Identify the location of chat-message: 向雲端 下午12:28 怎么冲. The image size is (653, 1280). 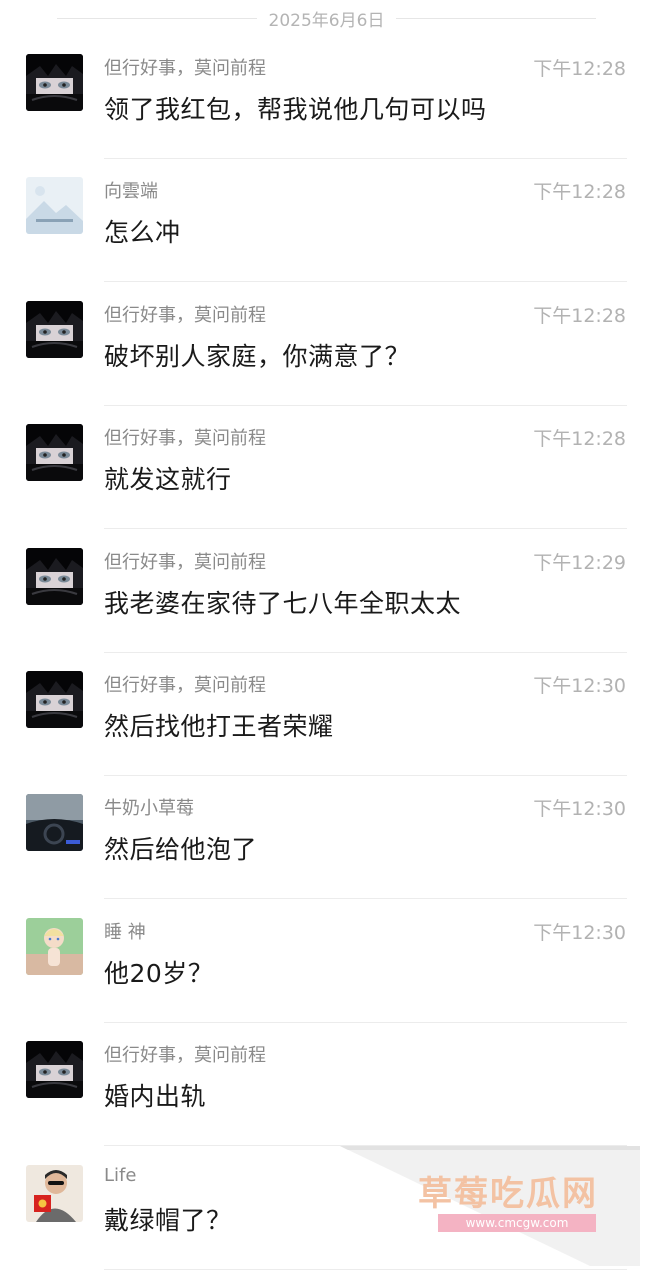
(326, 221).